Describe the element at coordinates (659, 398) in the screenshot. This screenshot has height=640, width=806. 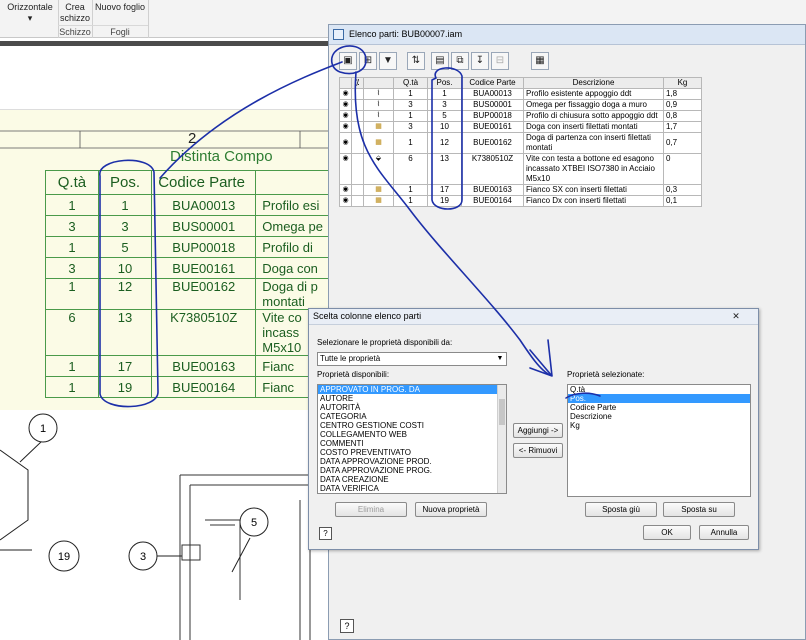
I see `list-item: Pos.` at that location.